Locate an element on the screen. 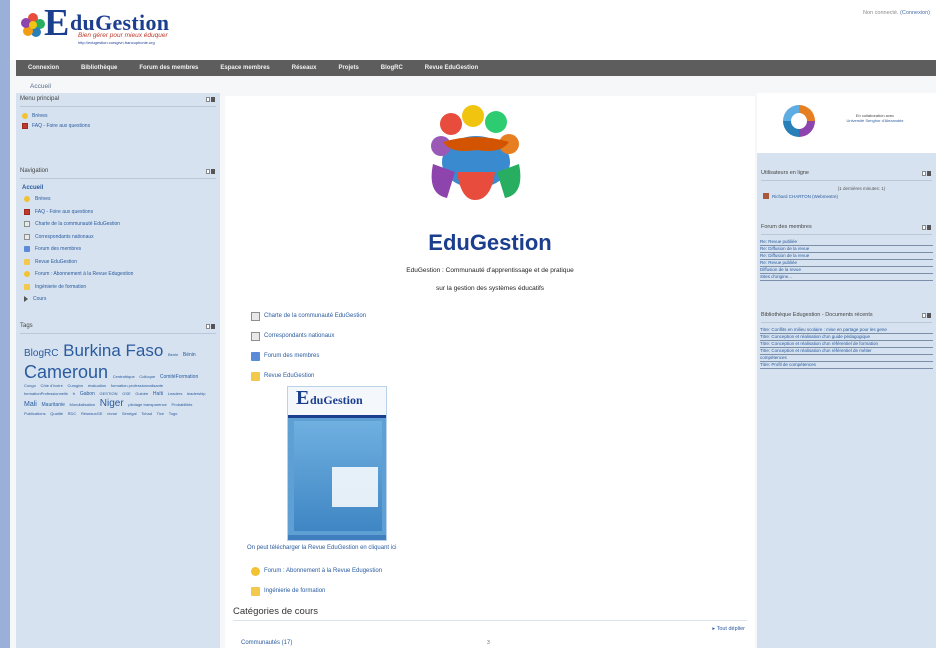  tag-link: formation professionnalisante is located at coordinates (137, 385).